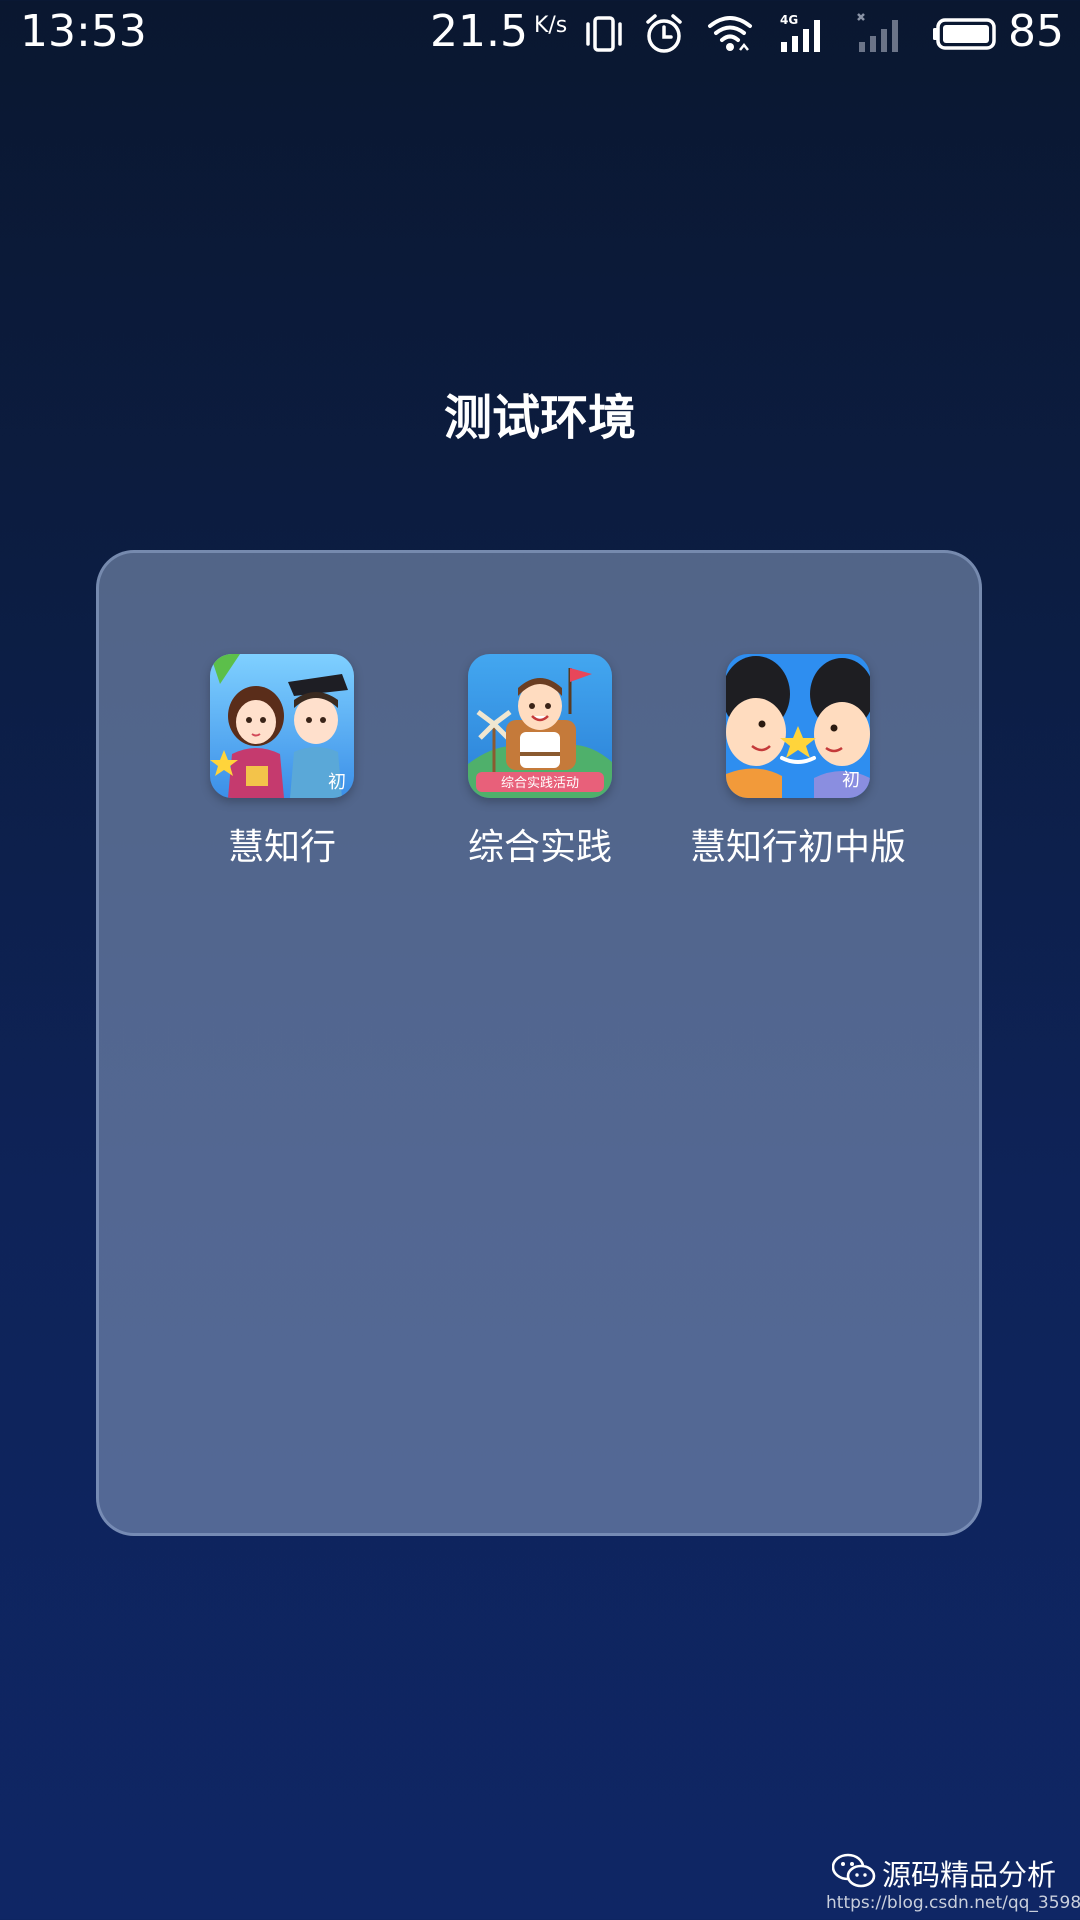 The width and height of the screenshot is (1080, 1920). I want to click on battery-level: 85, so click(1036, 31).